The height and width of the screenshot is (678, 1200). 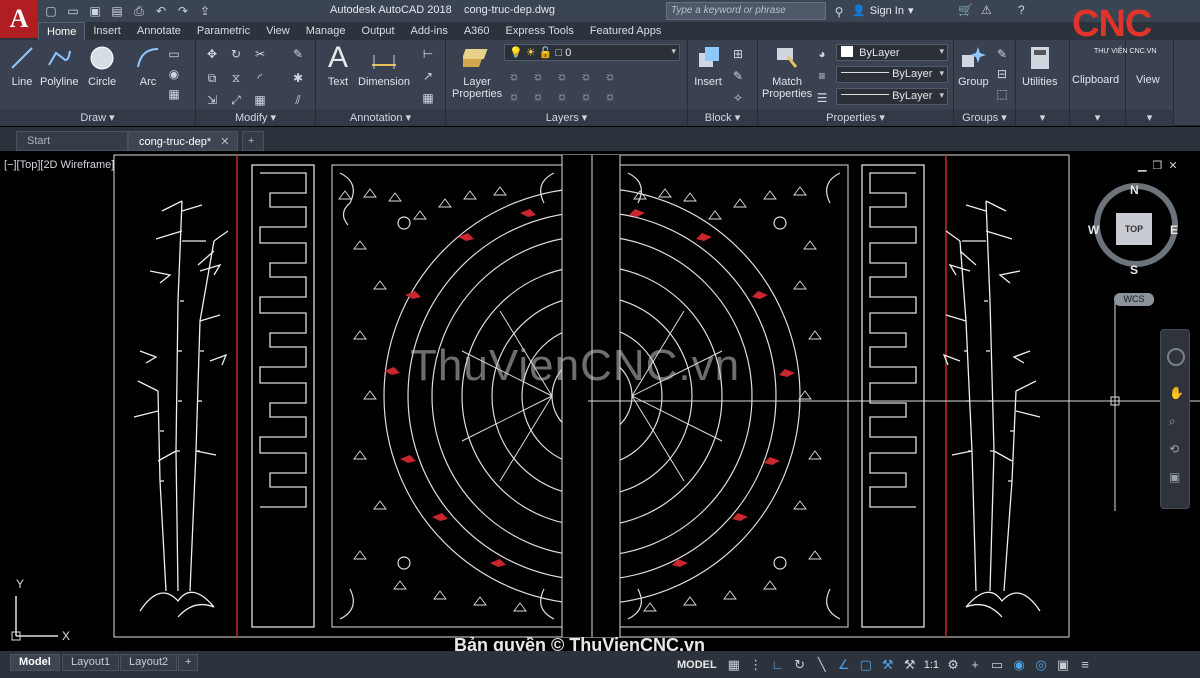 I want to click on layer-dropdown: 💡 ☀ 🔓 □ 0 ▾, so click(x=592, y=52).